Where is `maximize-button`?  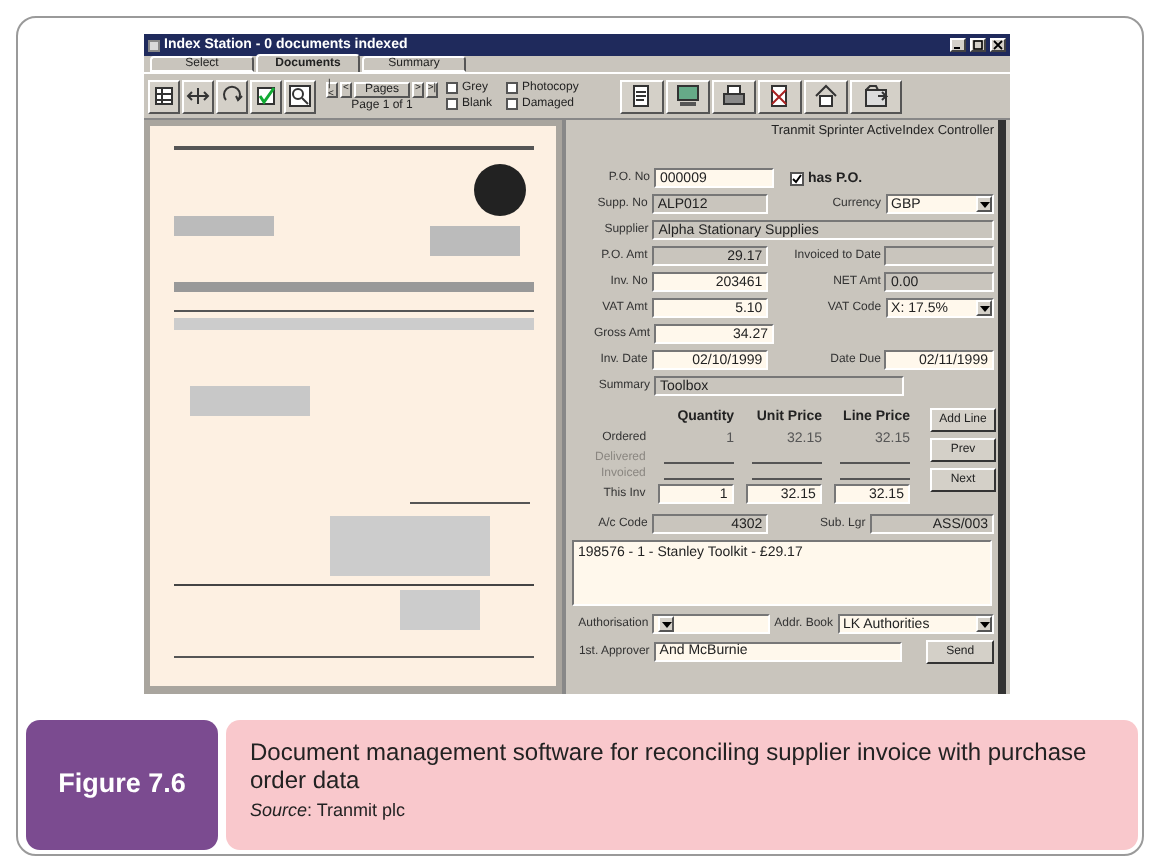 maximize-button is located at coordinates (978, 45).